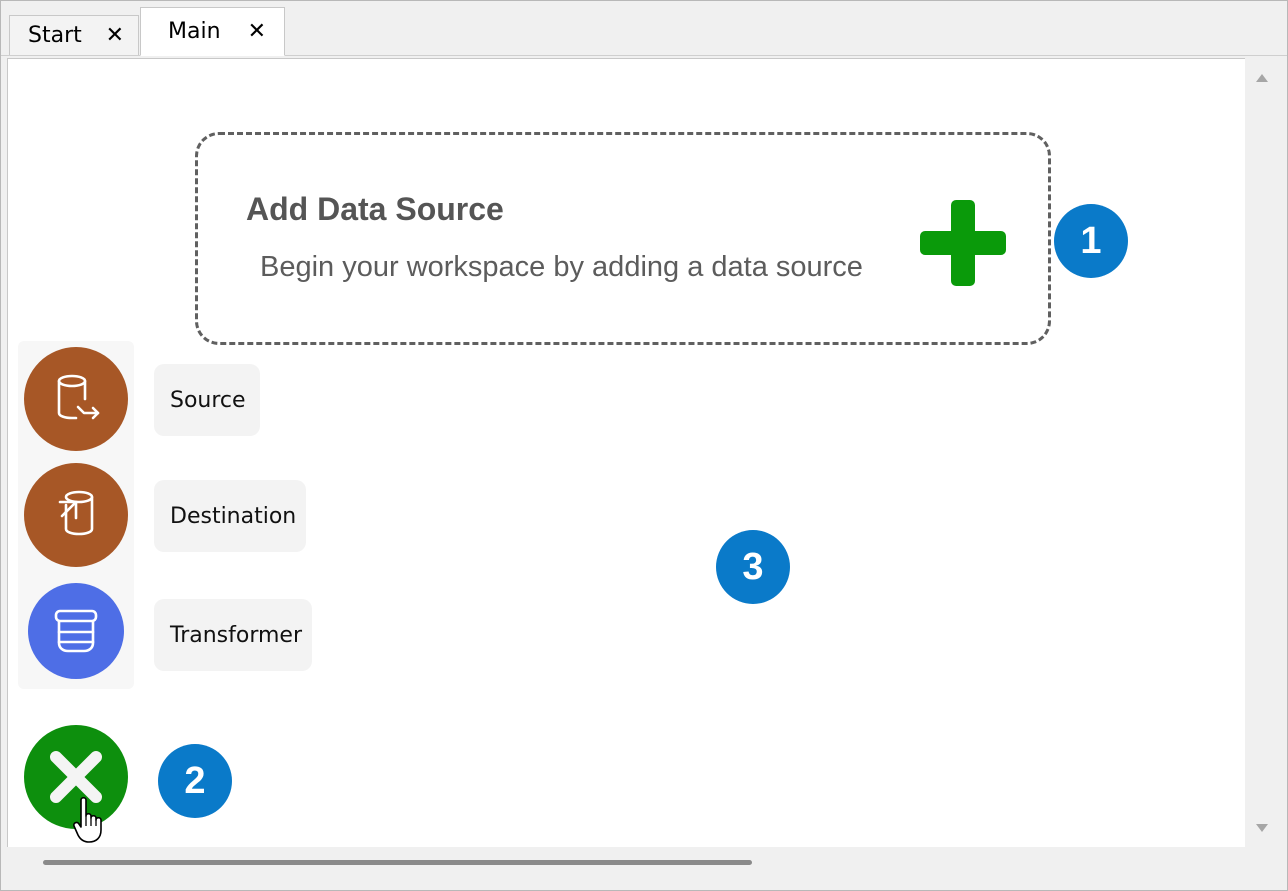  I want to click on tab-start: Start ✕, so click(74, 35).